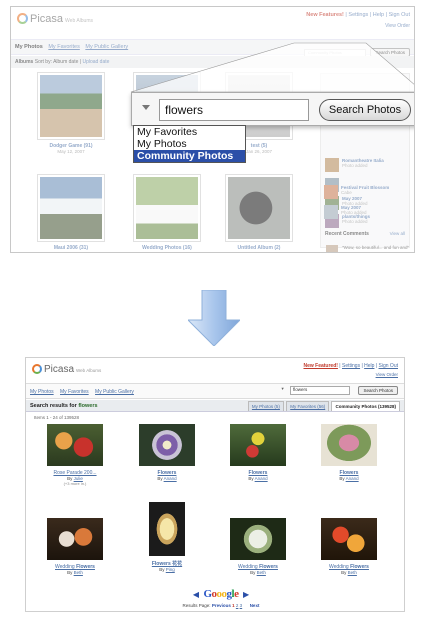  I want to click on view-order-link: View Order, so click(387, 374).